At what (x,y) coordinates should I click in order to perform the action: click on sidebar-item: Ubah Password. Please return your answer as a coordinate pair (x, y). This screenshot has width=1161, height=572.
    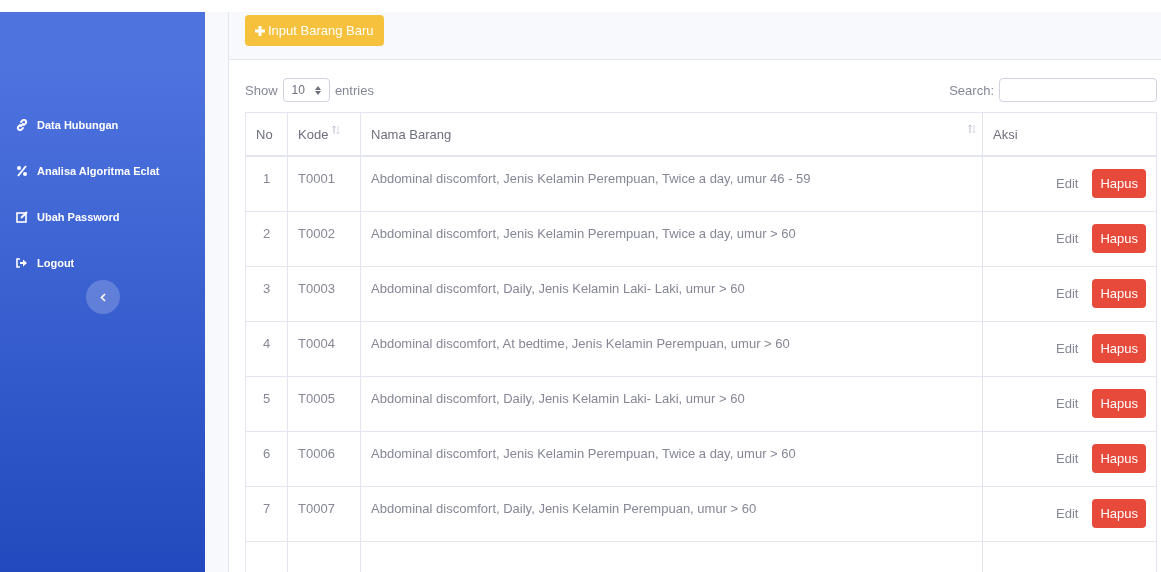
    Looking at the image, I should click on (102, 217).